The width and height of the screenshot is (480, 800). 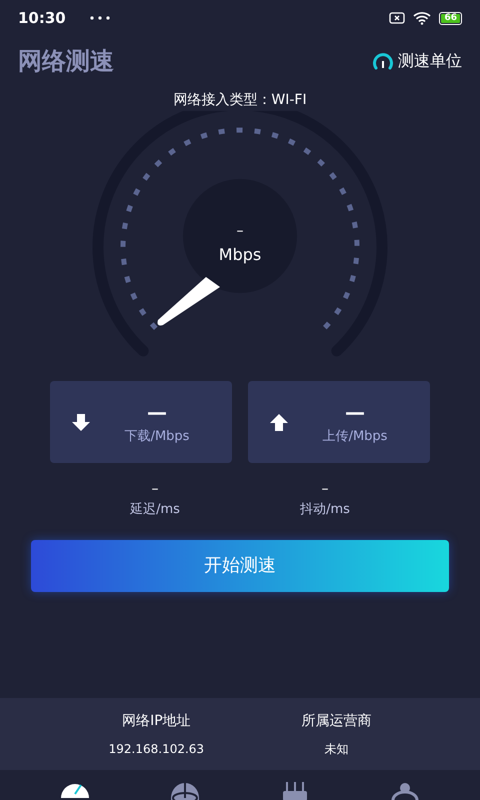 What do you see at coordinates (355, 437) in the screenshot?
I see `upload-label: 上传/Mbps` at bounding box center [355, 437].